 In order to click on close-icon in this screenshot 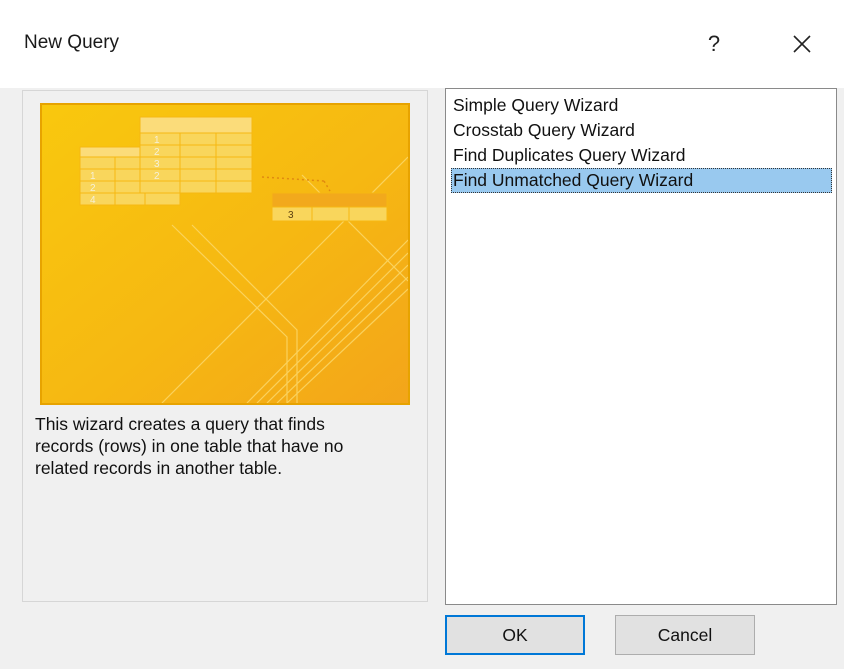, I will do `click(802, 44)`.